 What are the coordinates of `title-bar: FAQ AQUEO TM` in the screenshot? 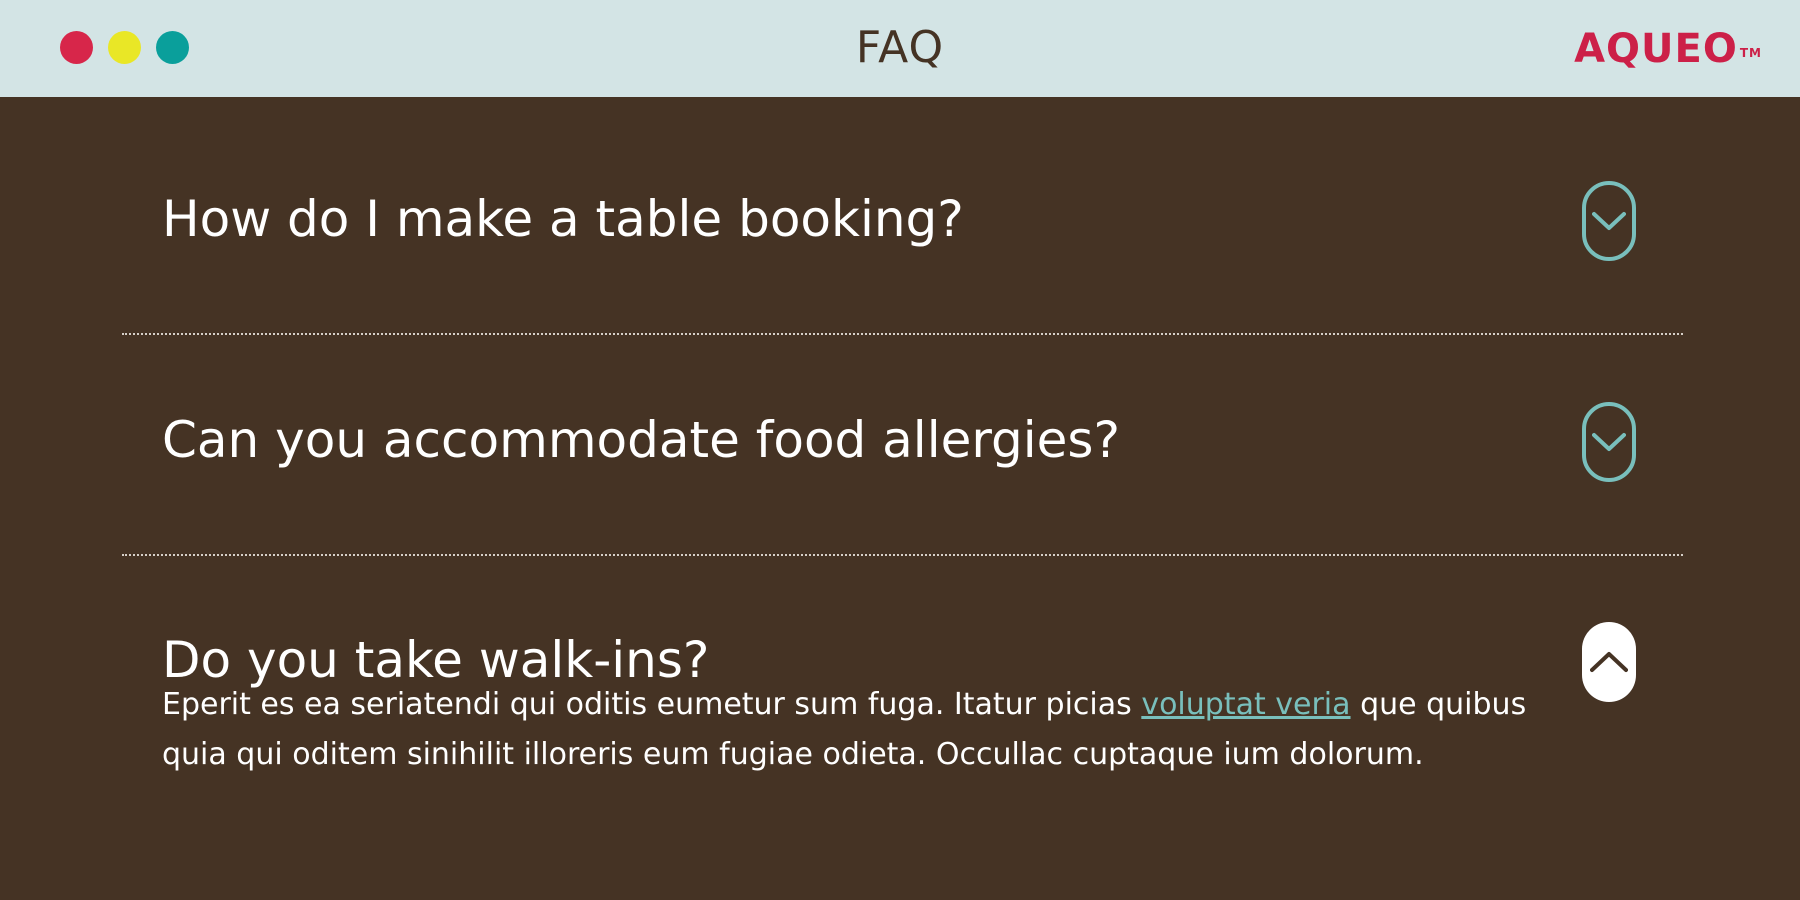 It's located at (900, 48).